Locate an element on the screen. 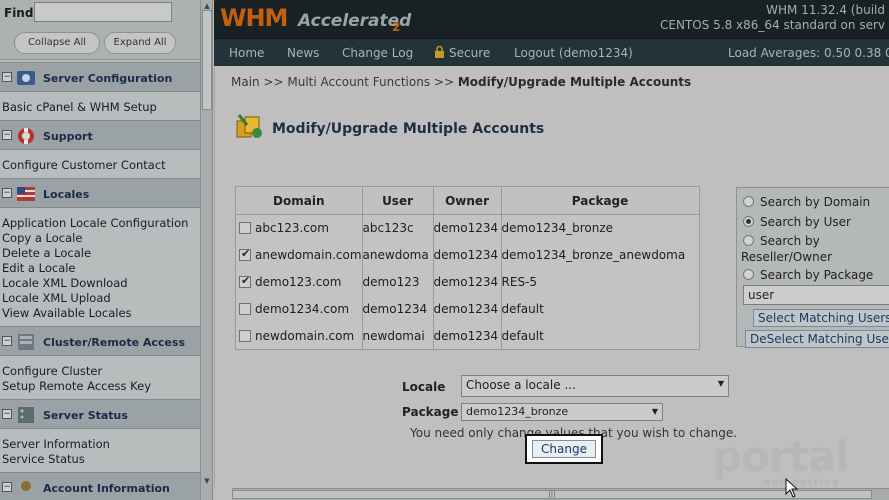 This screenshot has width=889, height=500. table-row: abc123.com abc123c demo1234 demo1234_bronze is located at coordinates (467, 228).